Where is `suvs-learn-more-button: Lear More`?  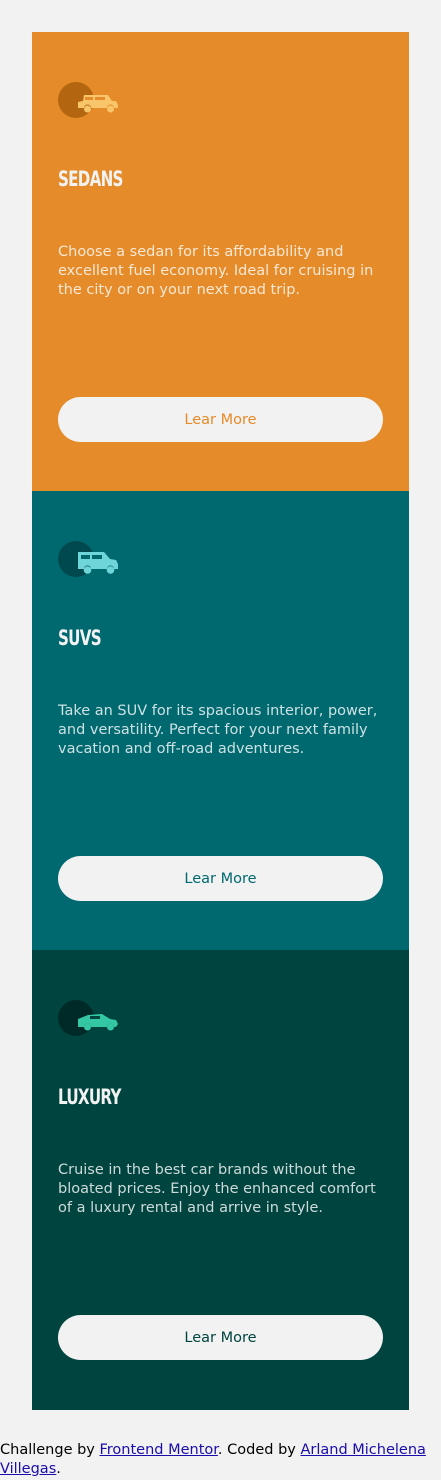 suvs-learn-more-button: Lear More is located at coordinates (220, 878).